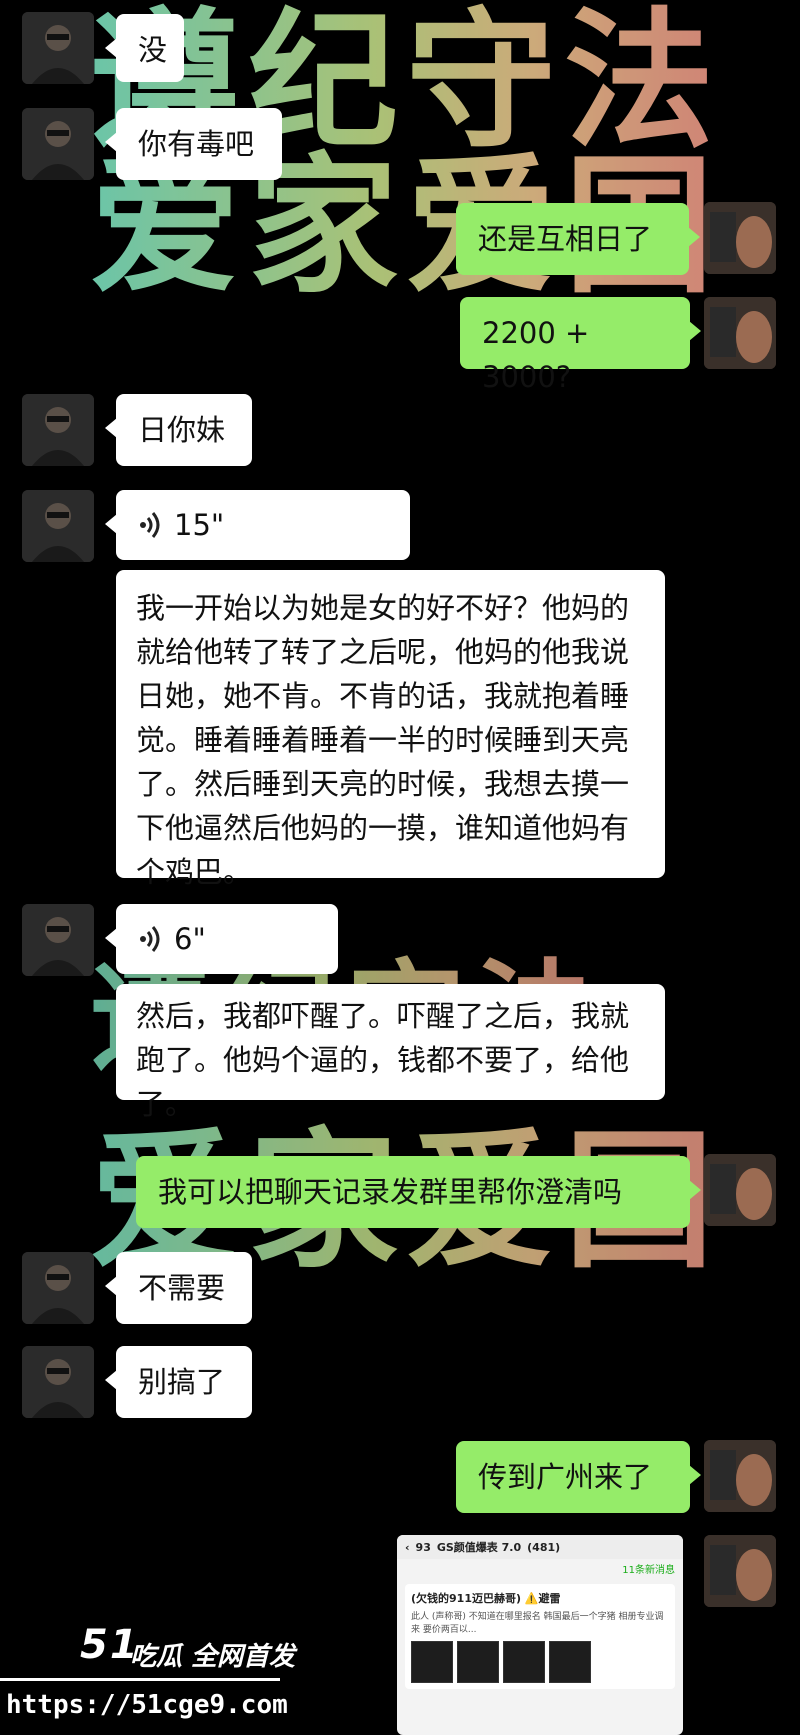 This screenshot has width=800, height=1735. What do you see at coordinates (565, 1477) in the screenshot?
I see `message-text: 传到广州来了` at bounding box center [565, 1477].